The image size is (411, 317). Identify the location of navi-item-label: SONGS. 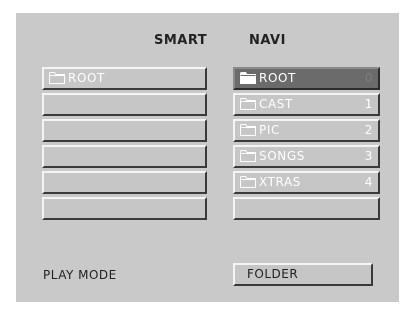
(282, 156).